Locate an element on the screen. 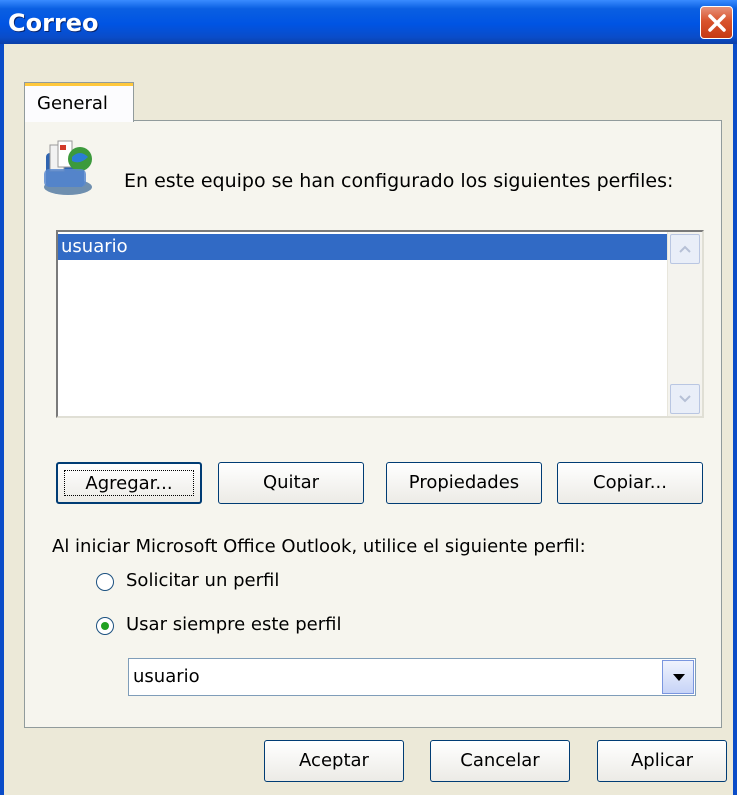 The width and height of the screenshot is (737, 795). ok-button: Aceptar is located at coordinates (334, 761).